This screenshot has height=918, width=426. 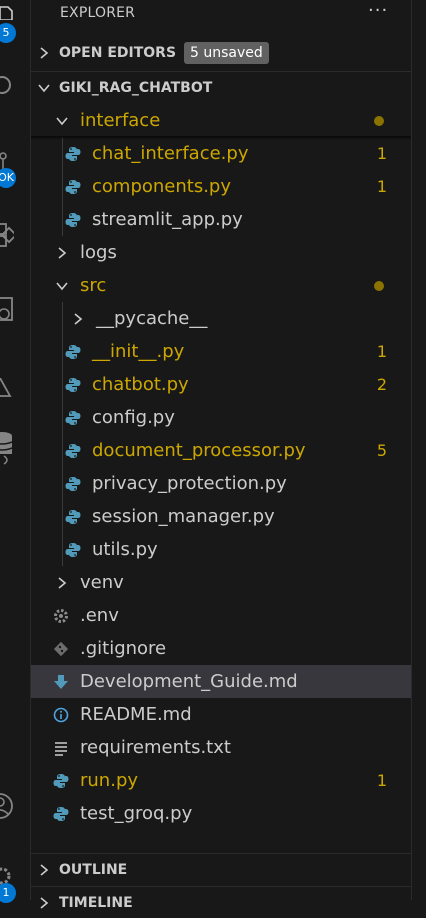 I want to click on tree-item-label: venv, so click(x=102, y=582).